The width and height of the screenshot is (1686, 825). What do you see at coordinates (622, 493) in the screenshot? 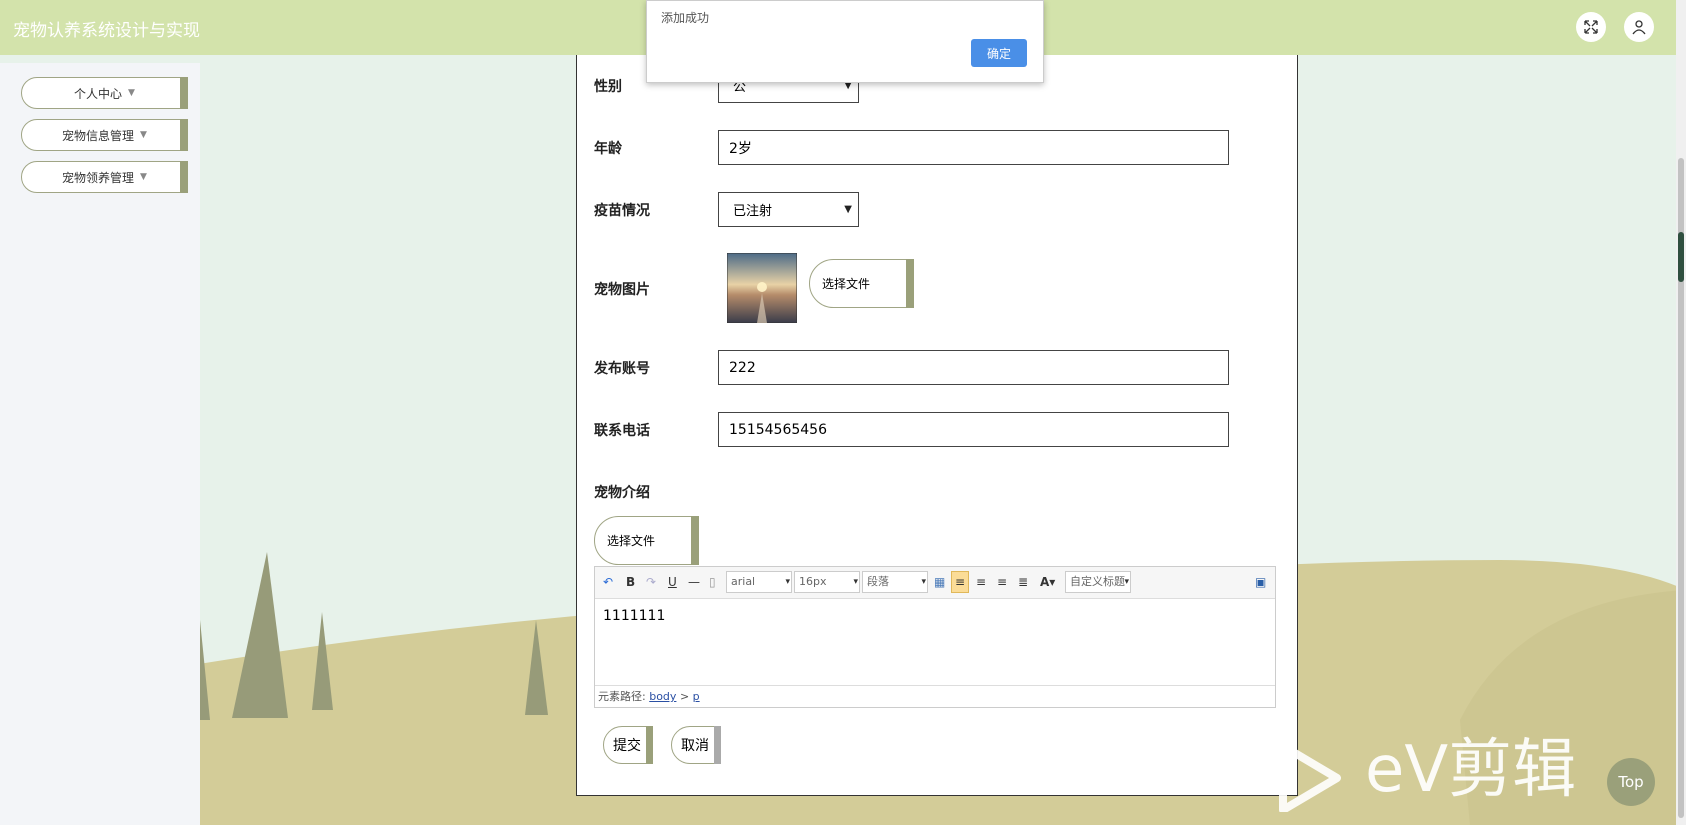
I see `intro-label: 宠物介绍` at bounding box center [622, 493].